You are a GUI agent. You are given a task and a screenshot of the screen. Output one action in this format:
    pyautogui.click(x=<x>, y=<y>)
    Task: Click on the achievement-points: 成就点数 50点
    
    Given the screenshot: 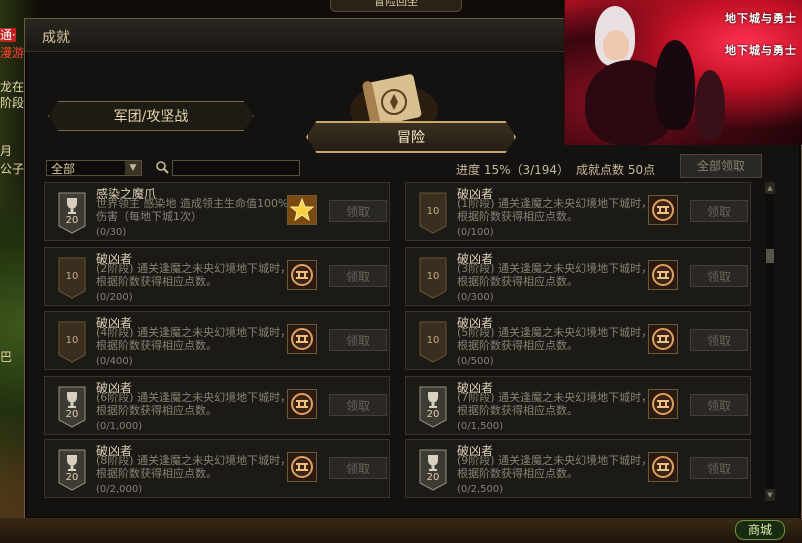 What is the action you would take?
    pyautogui.click(x=616, y=170)
    